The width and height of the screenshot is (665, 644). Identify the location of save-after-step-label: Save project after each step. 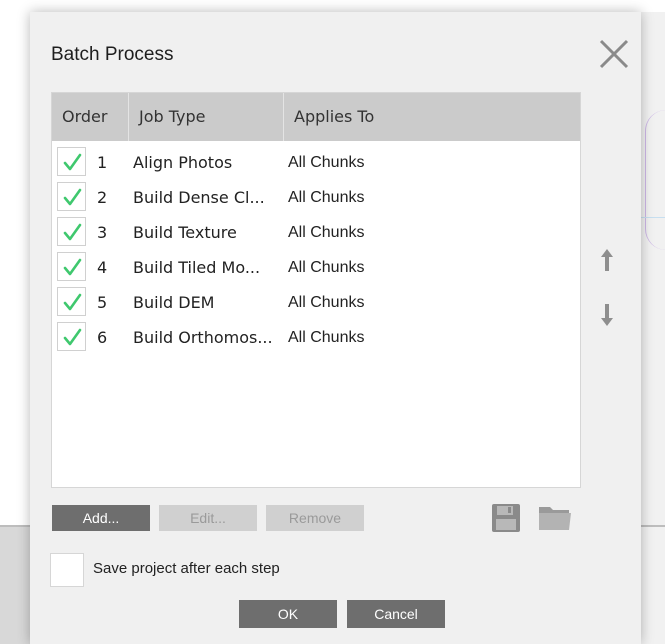
(186, 568).